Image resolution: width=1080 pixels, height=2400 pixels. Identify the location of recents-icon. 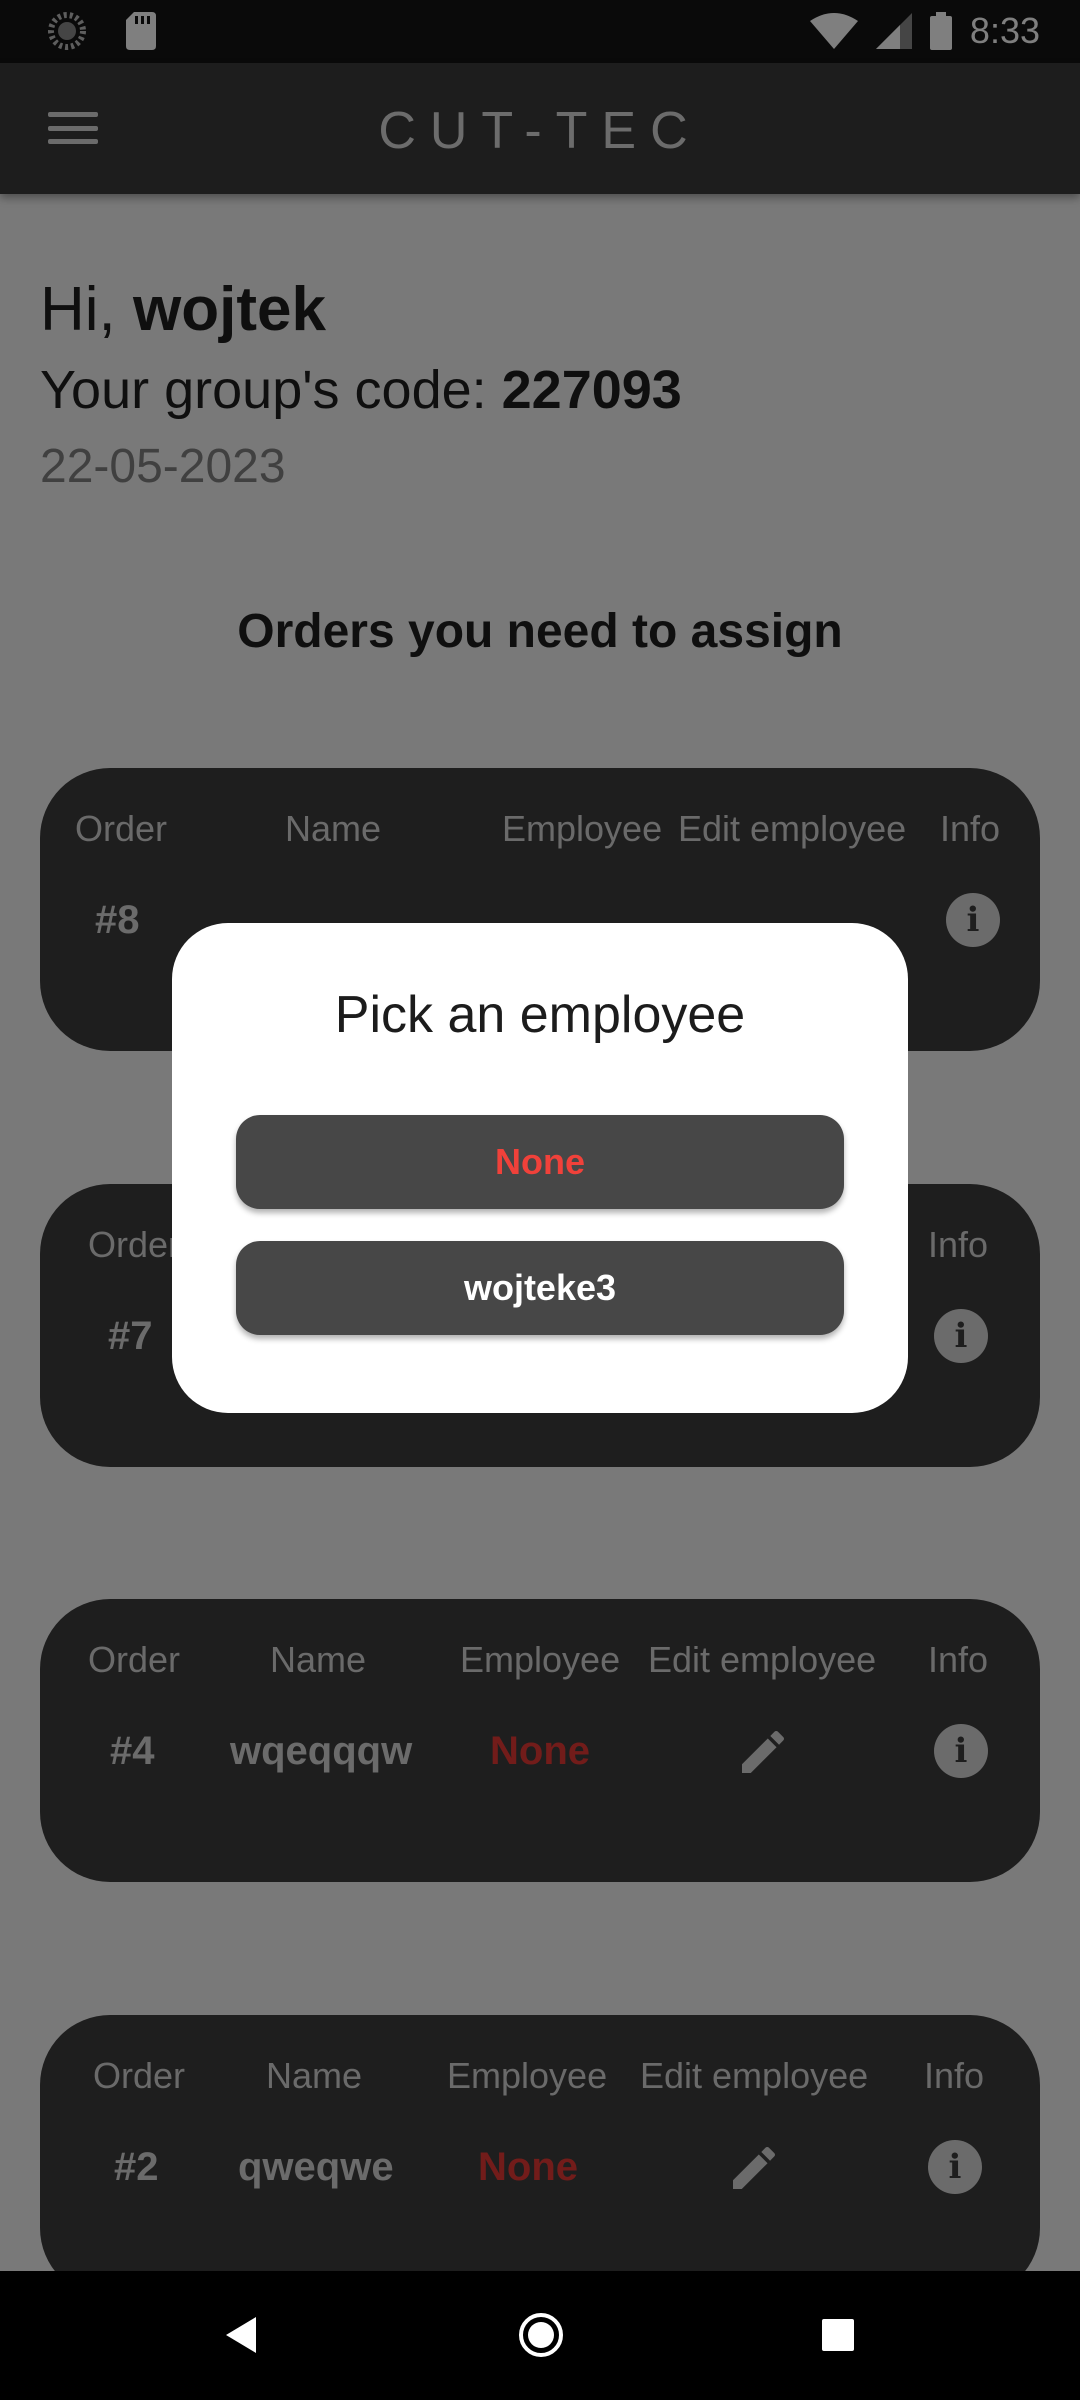
(838, 2335).